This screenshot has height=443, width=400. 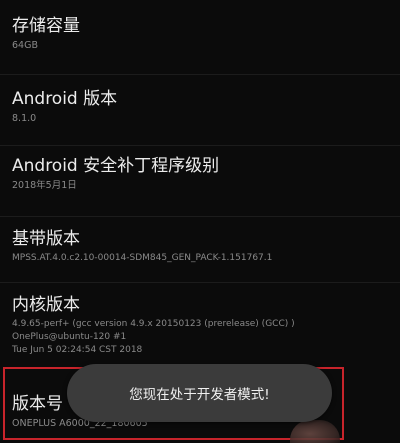 What do you see at coordinates (24, 118) in the screenshot?
I see `android-version-value: 8.1.0` at bounding box center [24, 118].